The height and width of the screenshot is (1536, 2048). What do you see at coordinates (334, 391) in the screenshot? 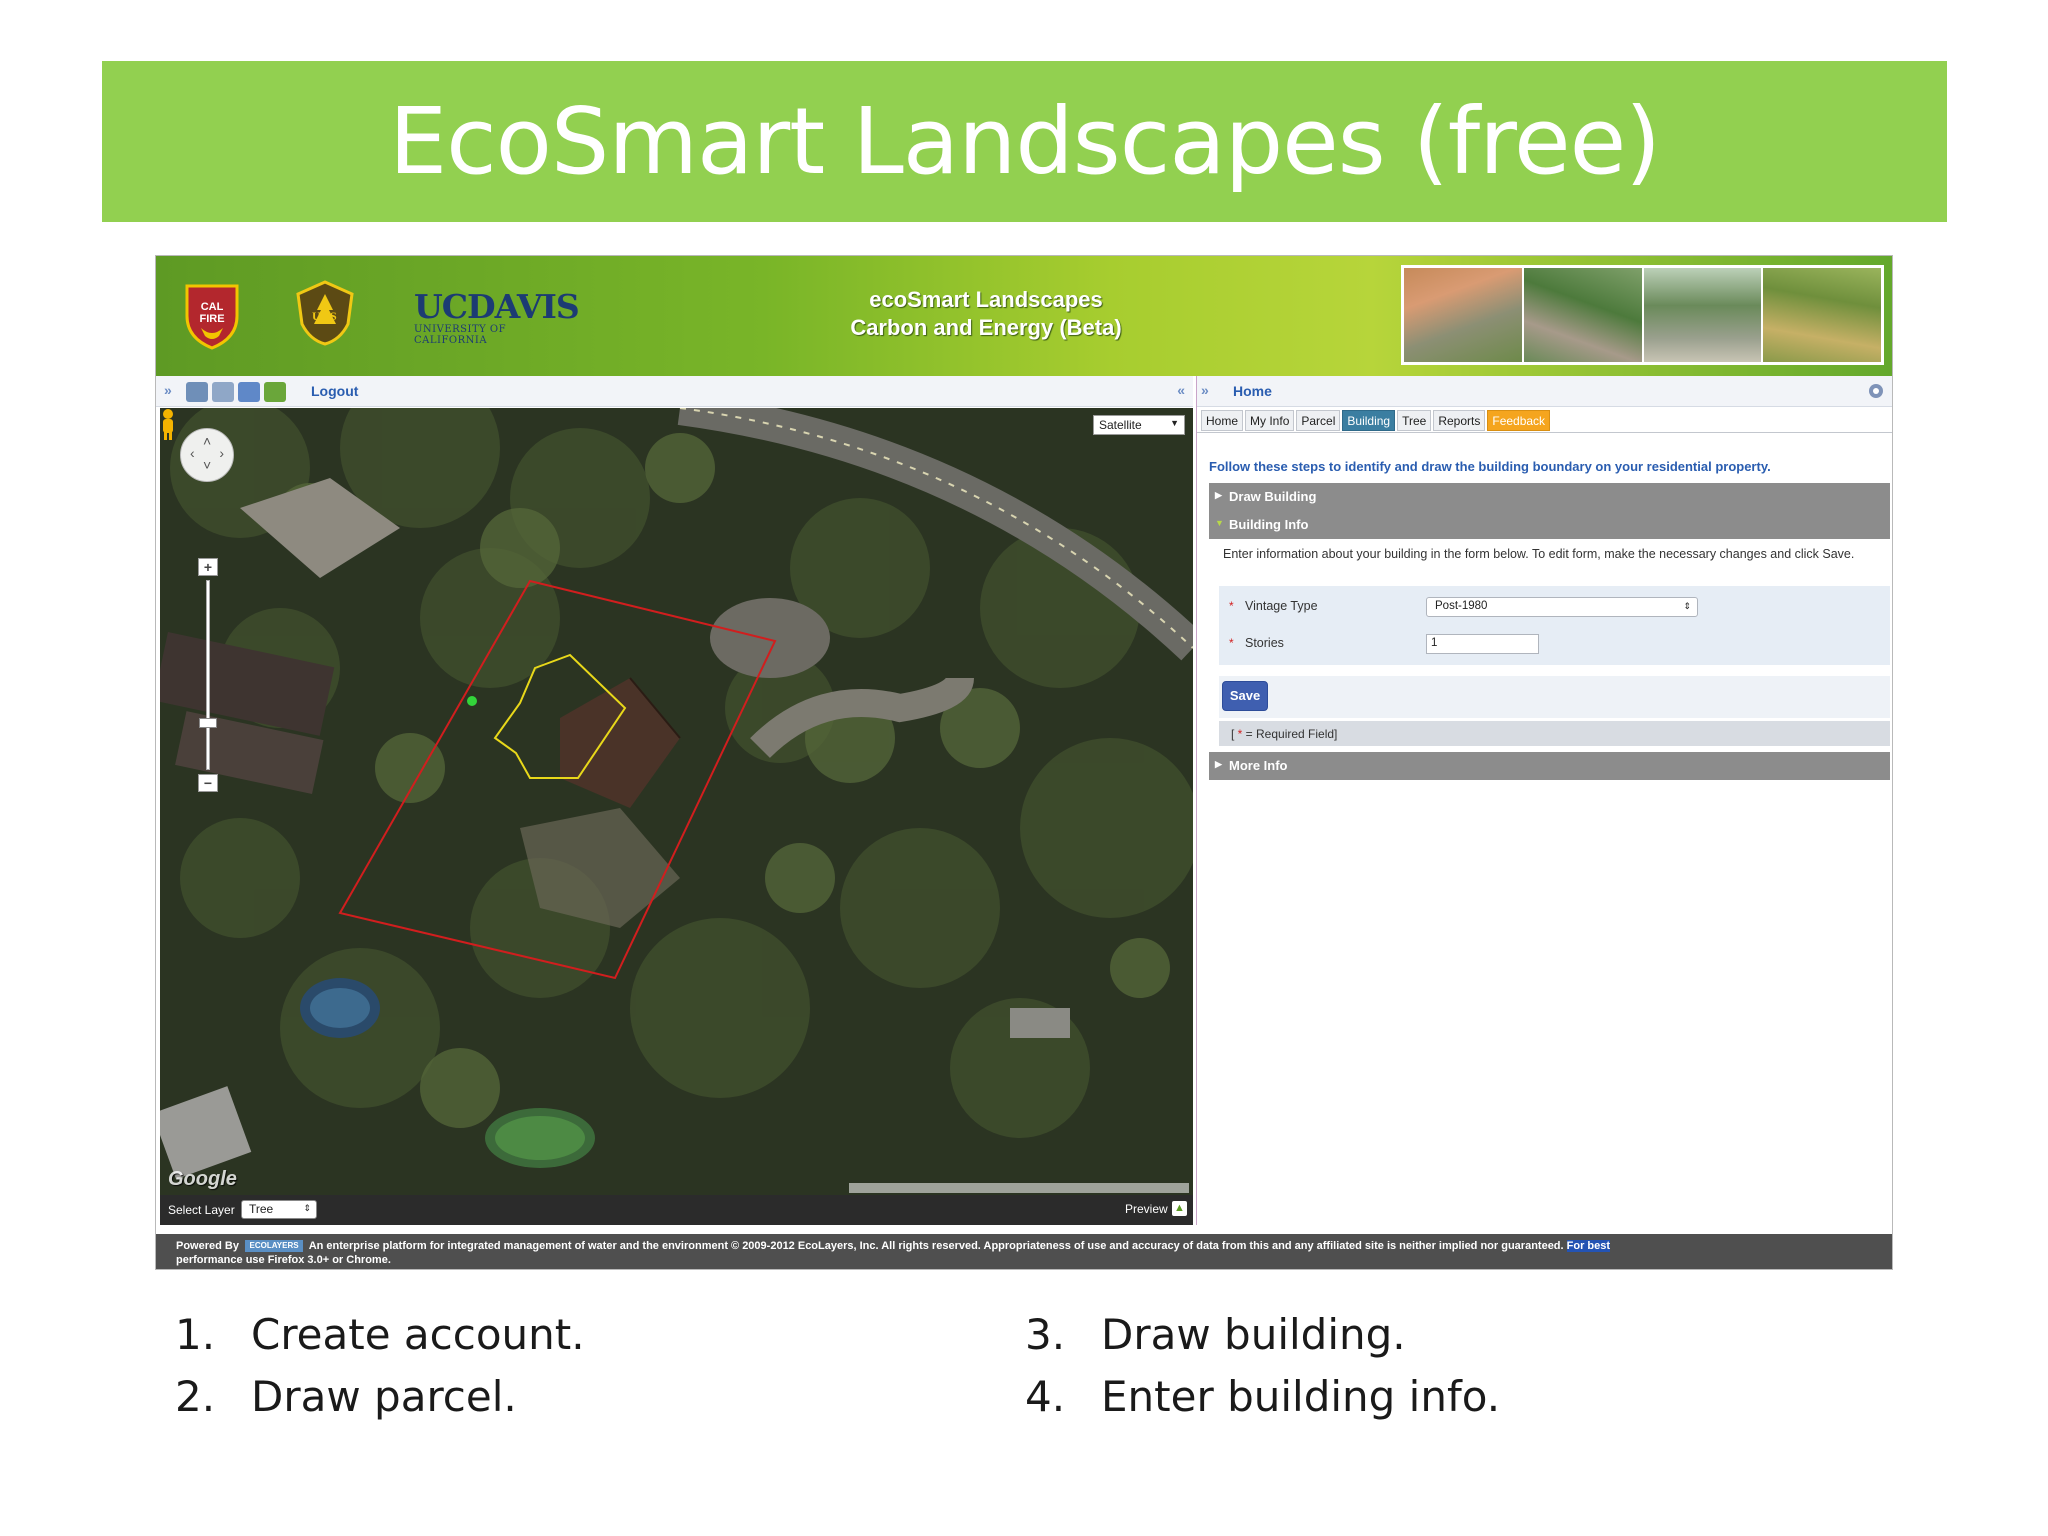
I see `logout-link: Logout` at bounding box center [334, 391].